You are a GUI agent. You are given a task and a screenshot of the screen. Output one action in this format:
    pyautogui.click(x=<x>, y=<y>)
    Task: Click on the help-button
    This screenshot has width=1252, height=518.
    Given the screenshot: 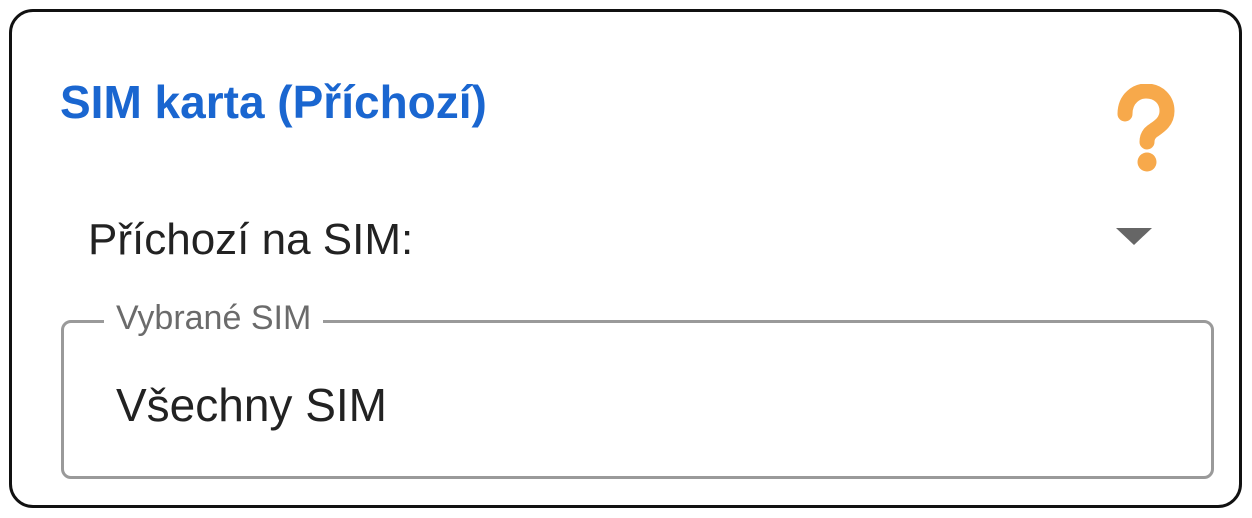 What is the action you would take?
    pyautogui.click(x=1145, y=130)
    